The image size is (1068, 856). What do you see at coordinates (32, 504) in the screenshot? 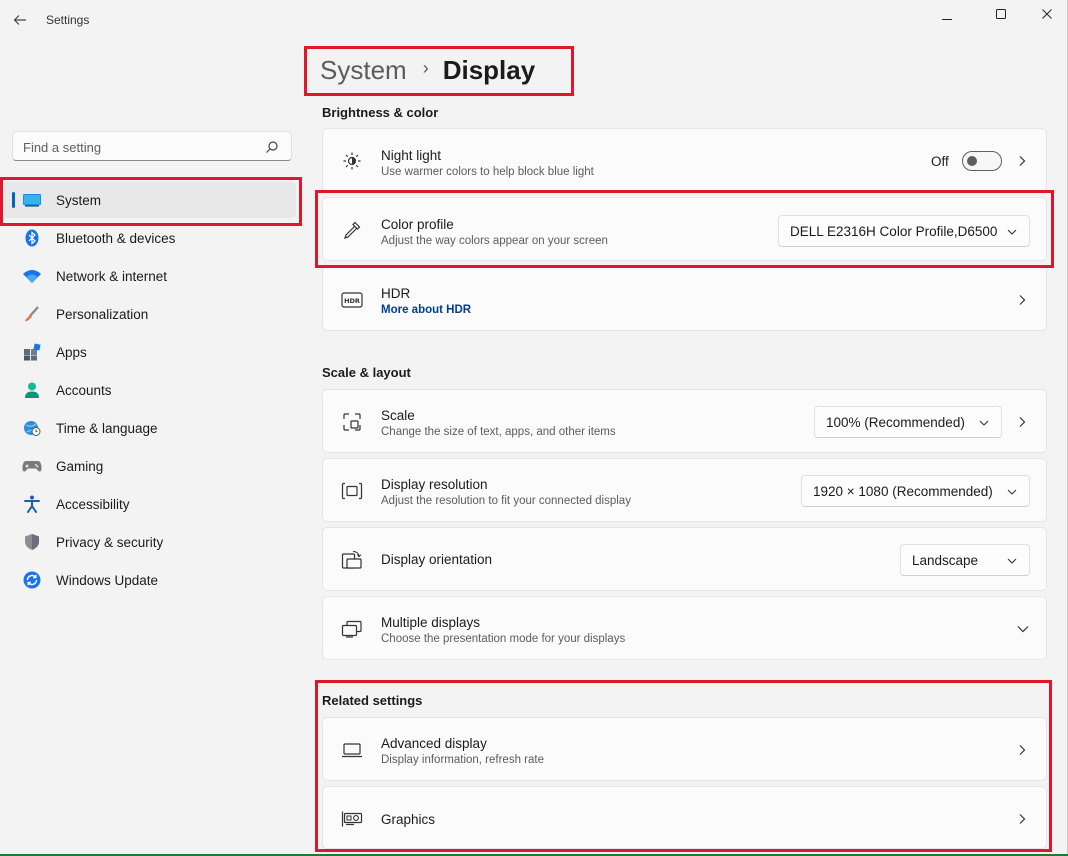
I see `accessibility-icon` at bounding box center [32, 504].